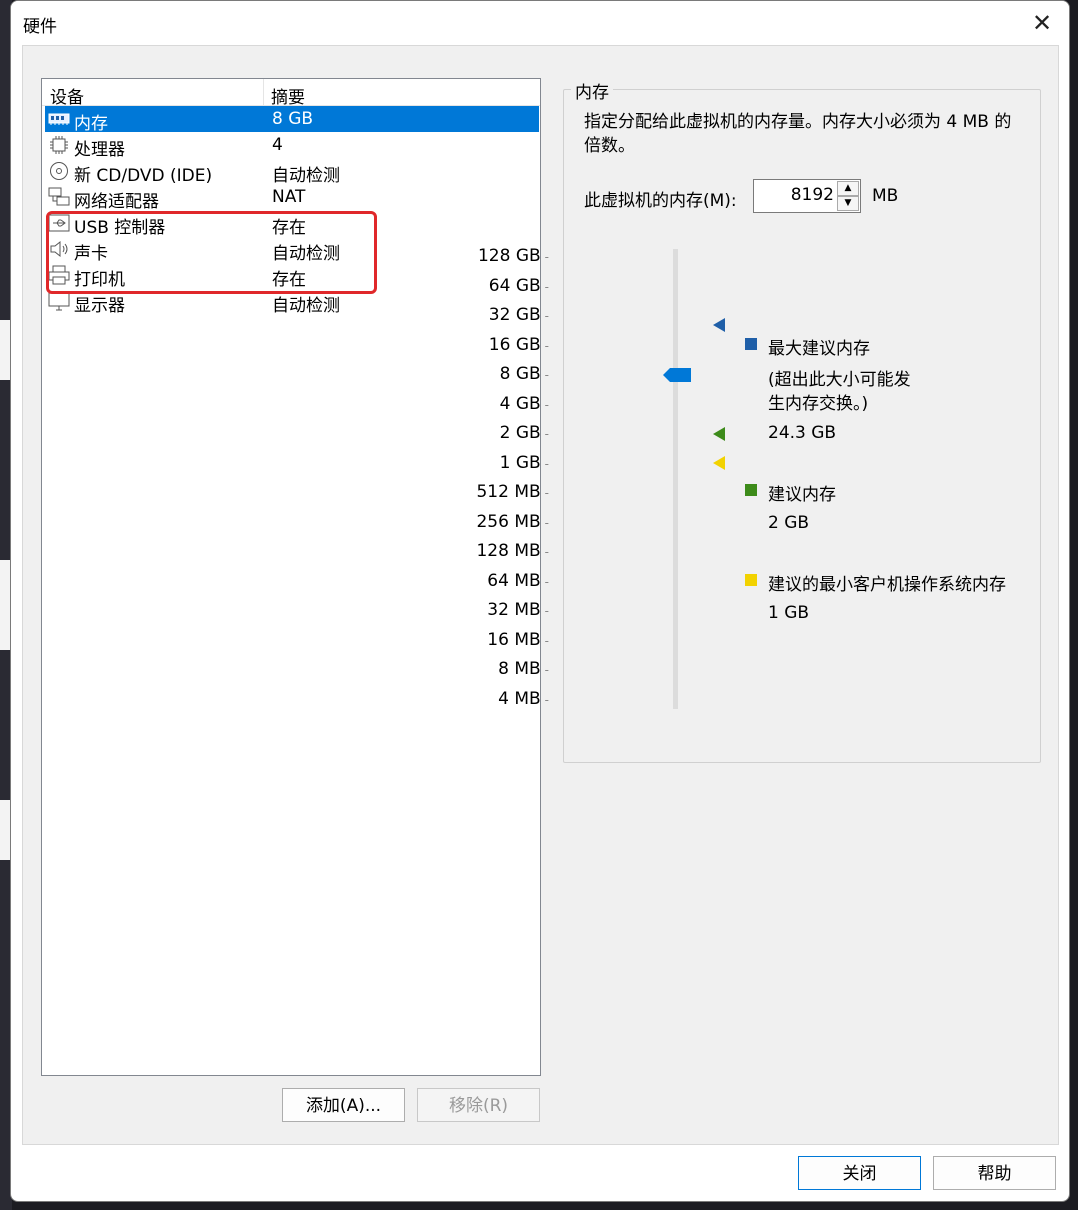  I want to click on monitor-icon, so click(59, 301).